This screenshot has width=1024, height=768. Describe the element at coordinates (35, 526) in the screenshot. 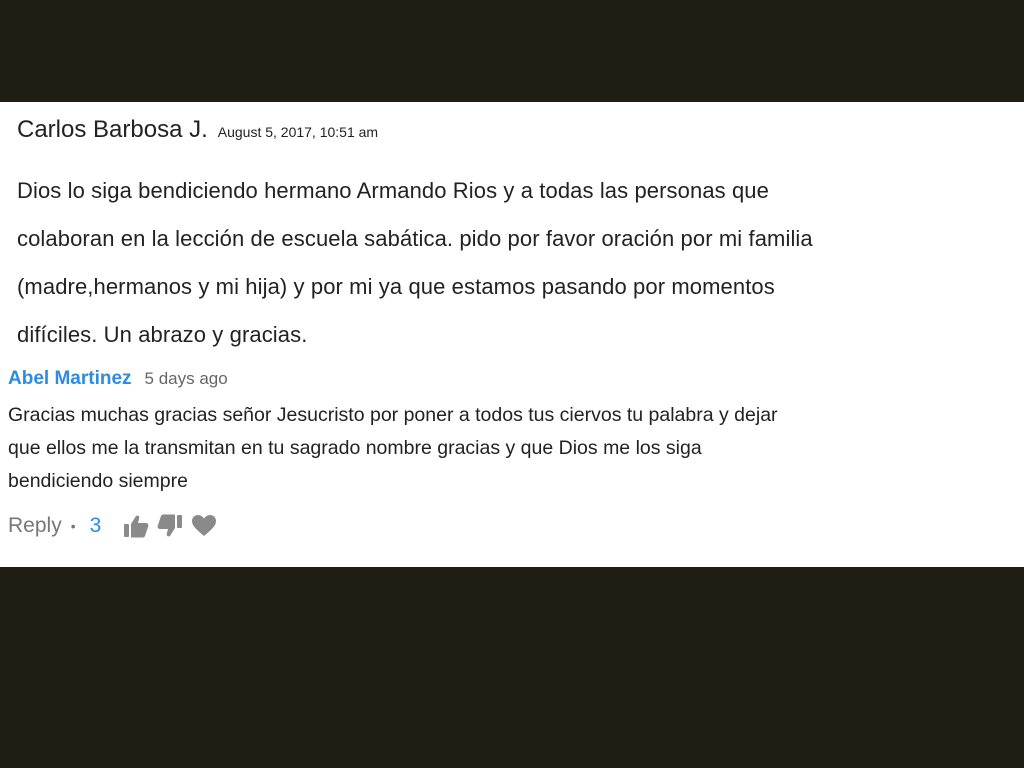

I see `reply-button: Reply` at that location.